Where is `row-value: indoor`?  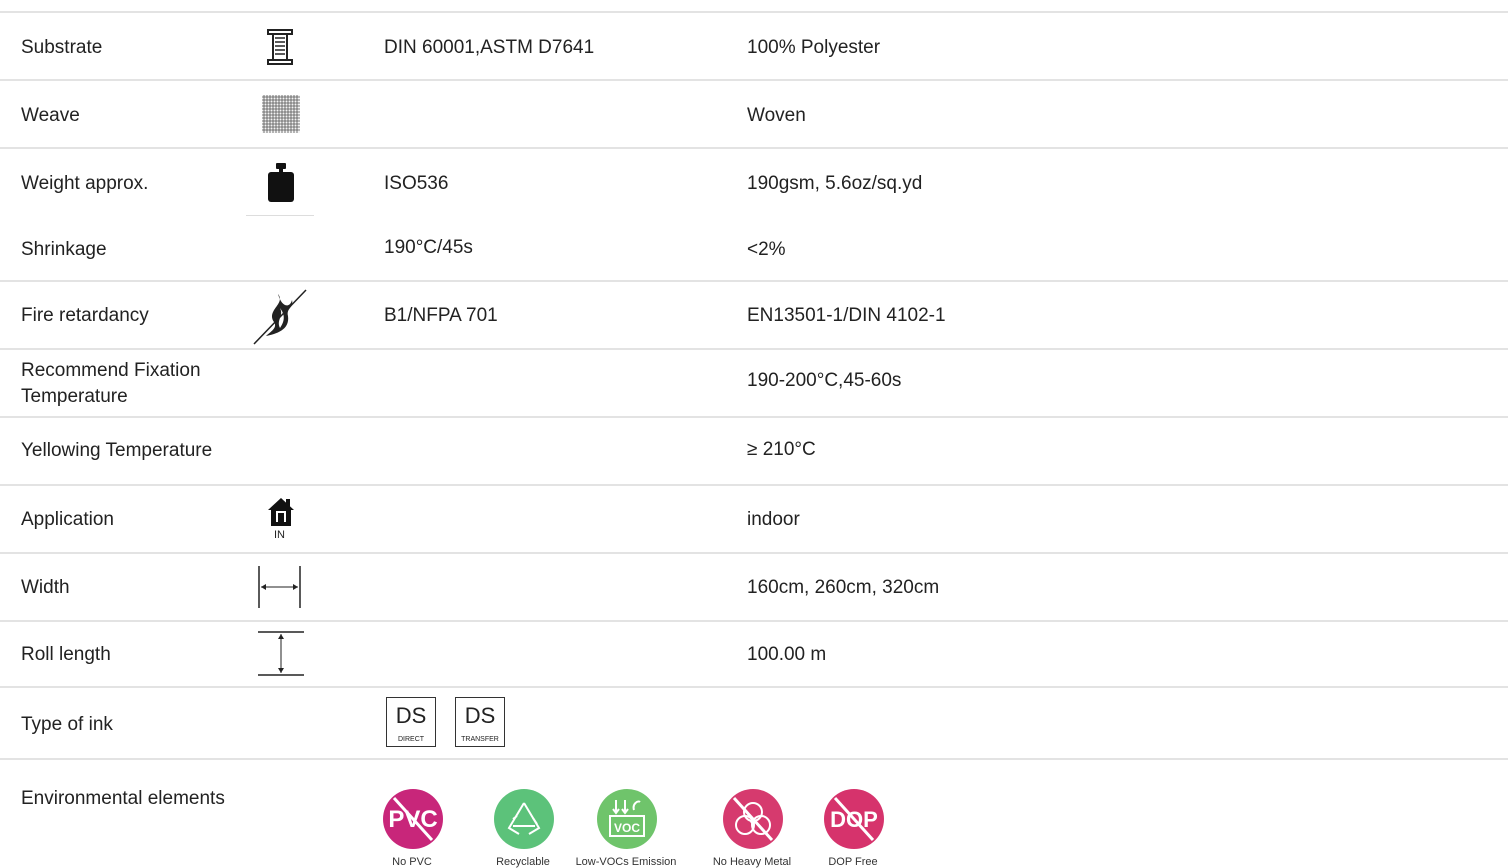 row-value: indoor is located at coordinates (773, 519).